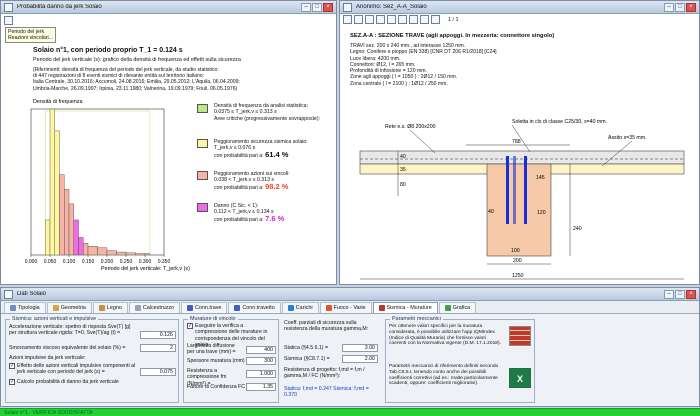 Image resolution: width=700 pixels, height=416 pixels. I want to click on iqm-app-button, so click(520, 336).